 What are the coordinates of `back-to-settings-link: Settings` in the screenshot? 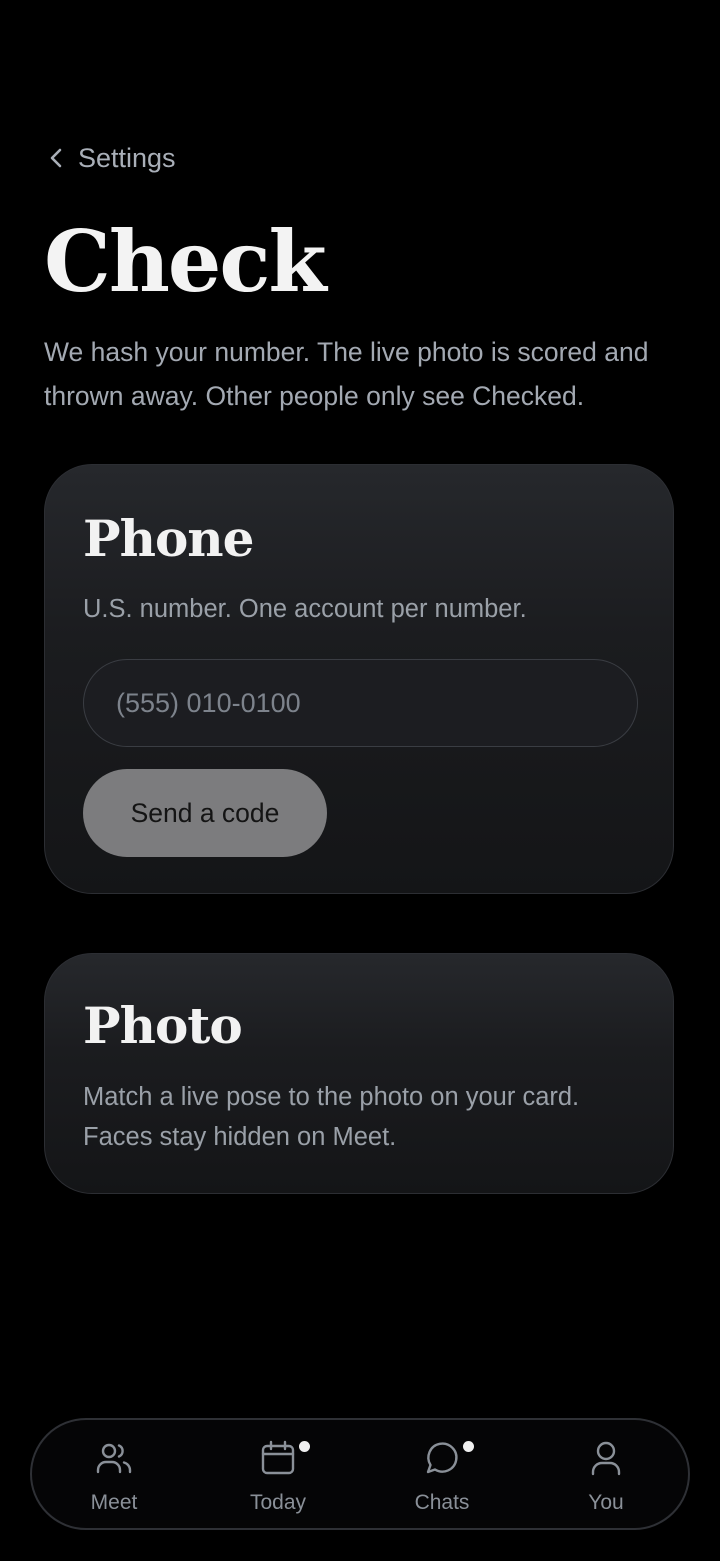 It's located at (112, 158).